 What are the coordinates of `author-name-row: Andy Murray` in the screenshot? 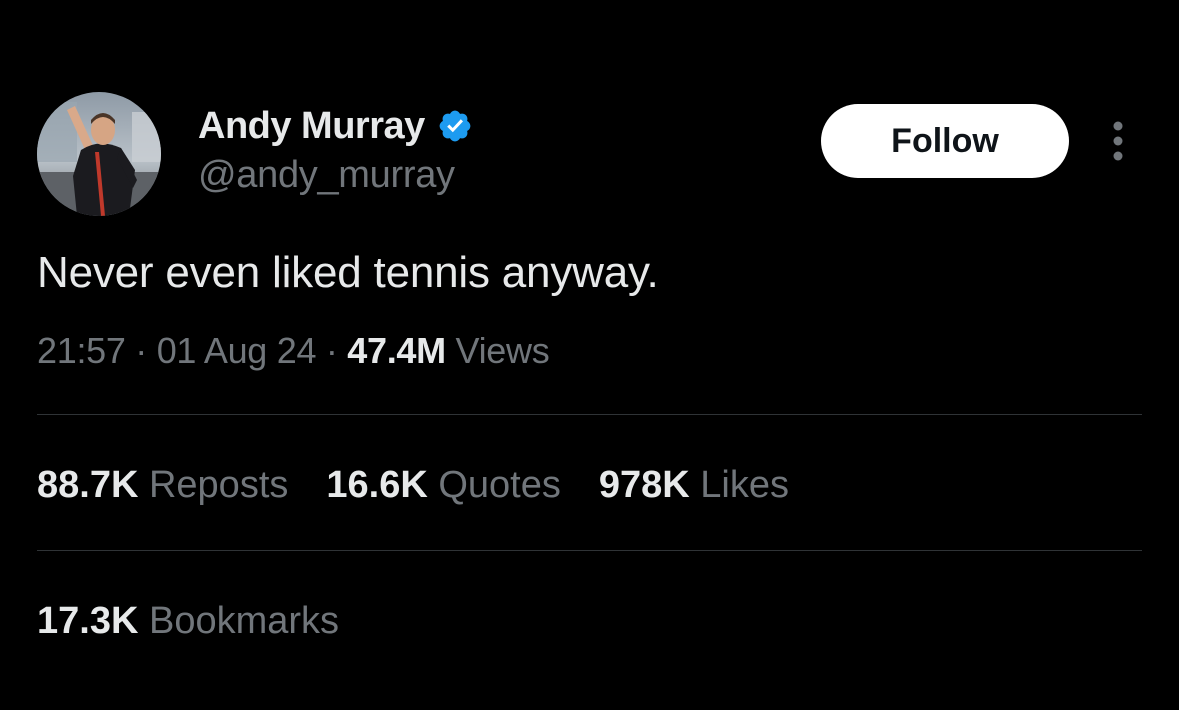 It's located at (335, 126).